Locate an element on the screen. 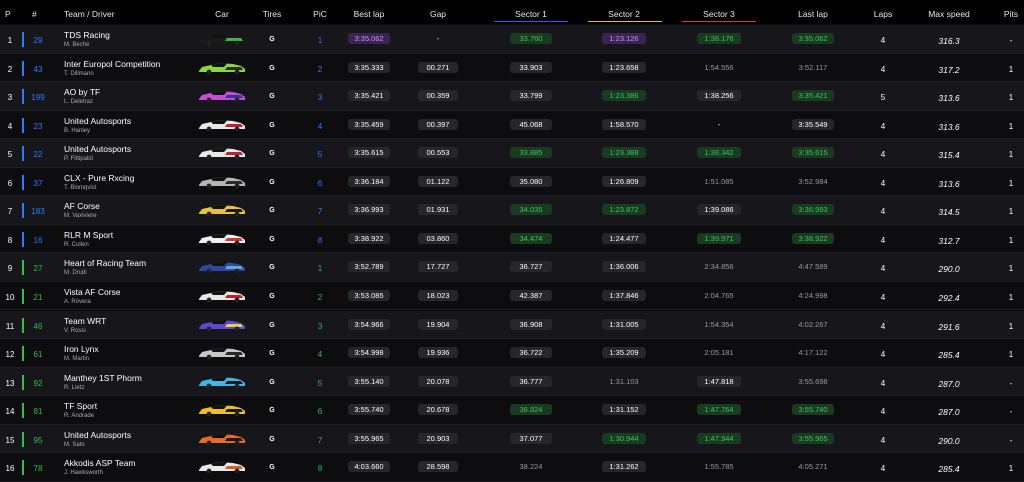  col-gap: Gap is located at coordinates (438, 14).